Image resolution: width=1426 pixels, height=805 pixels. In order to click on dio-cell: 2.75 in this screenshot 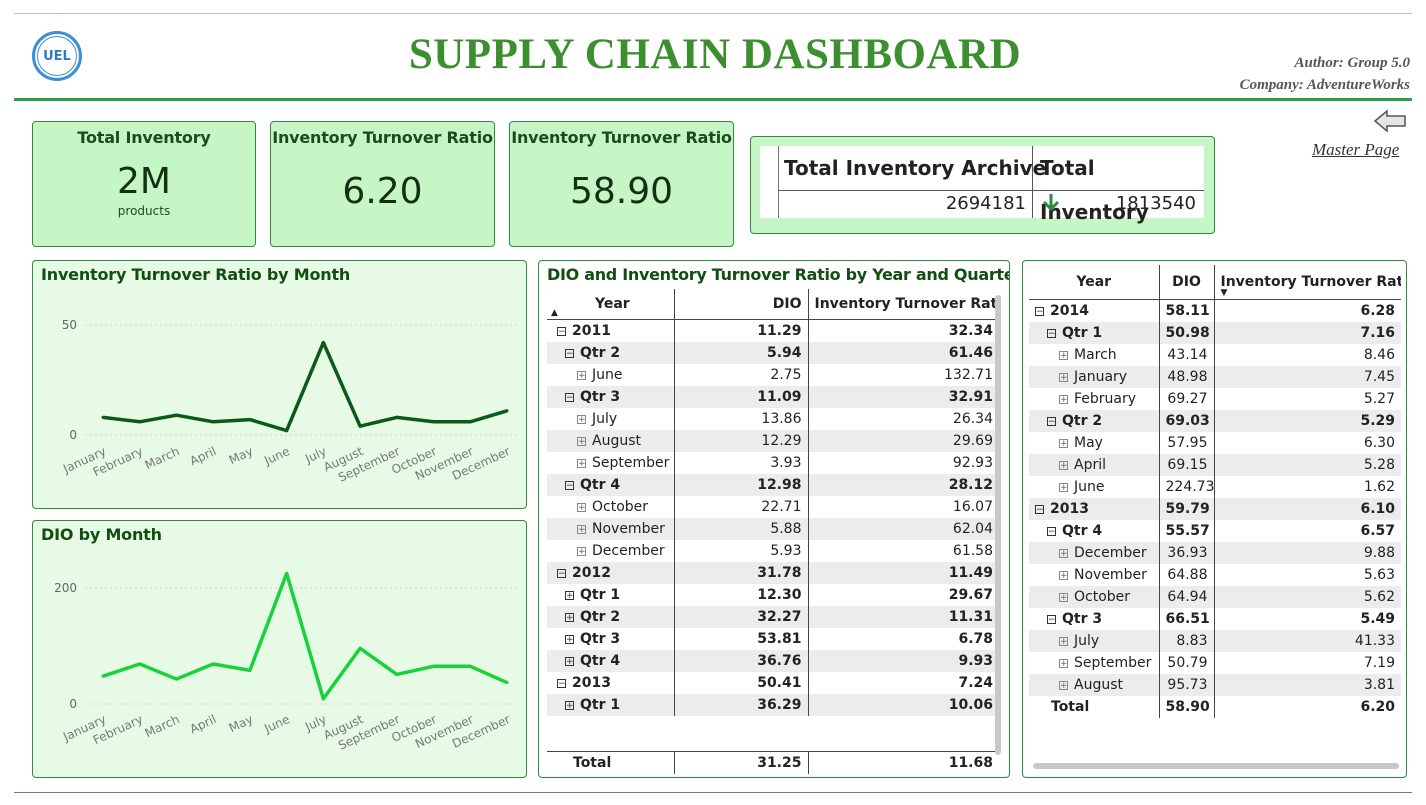, I will do `click(741, 375)`.